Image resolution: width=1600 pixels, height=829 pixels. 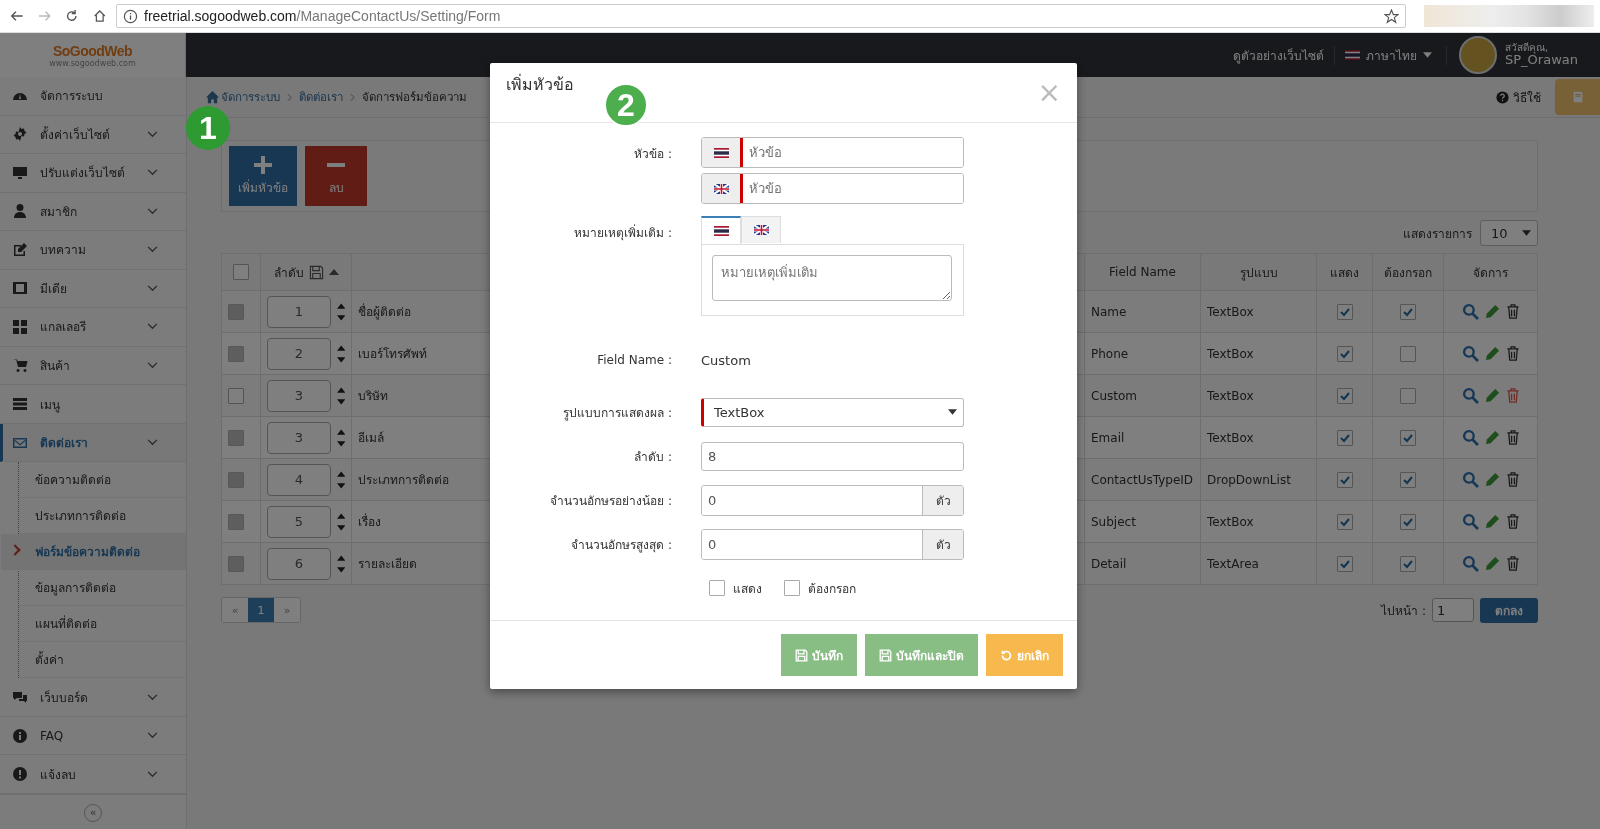 What do you see at coordinates (1258, 563) in the screenshot?
I see `table-cell: TextArea` at bounding box center [1258, 563].